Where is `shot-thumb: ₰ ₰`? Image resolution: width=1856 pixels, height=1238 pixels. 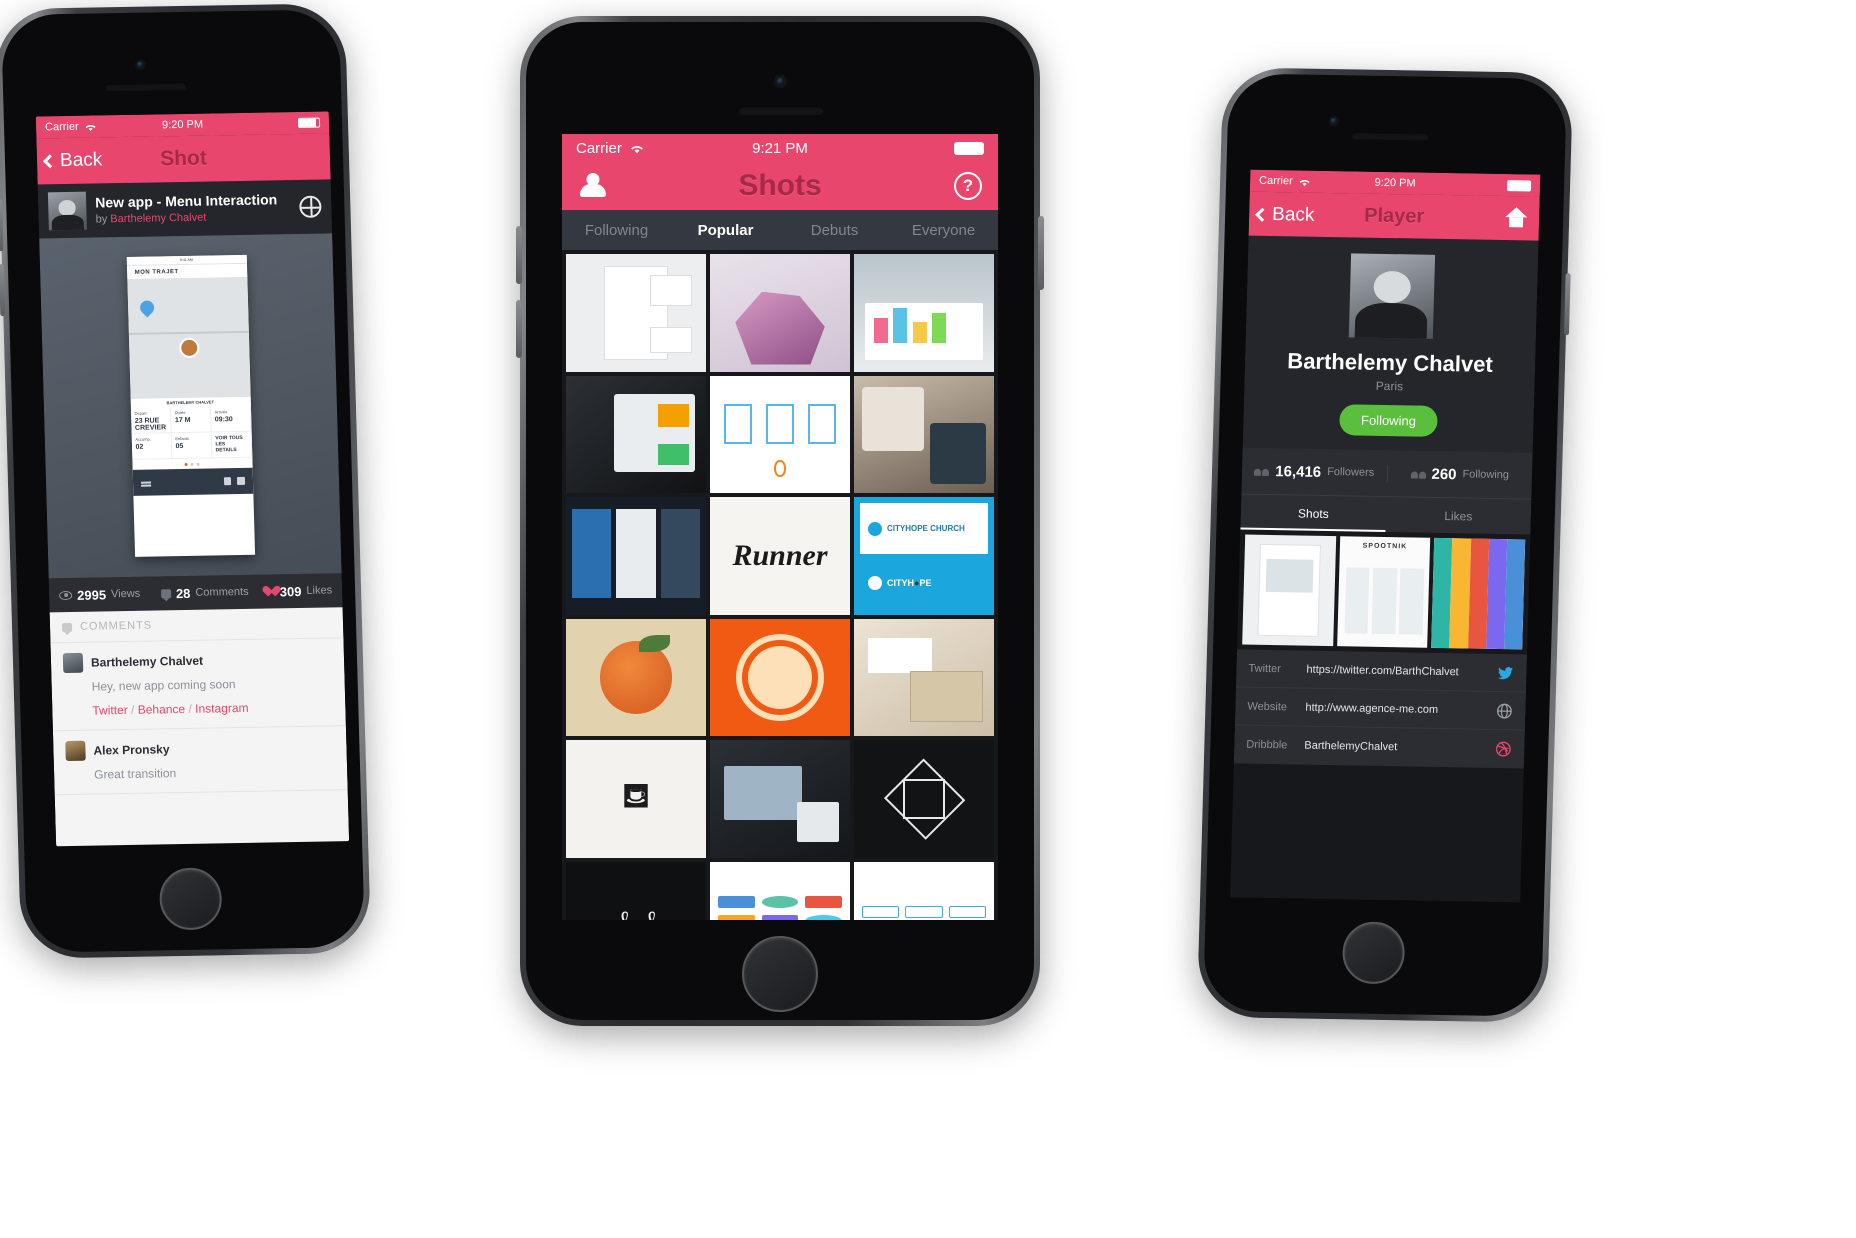
shot-thumb: ₰ ₰ is located at coordinates (636, 890).